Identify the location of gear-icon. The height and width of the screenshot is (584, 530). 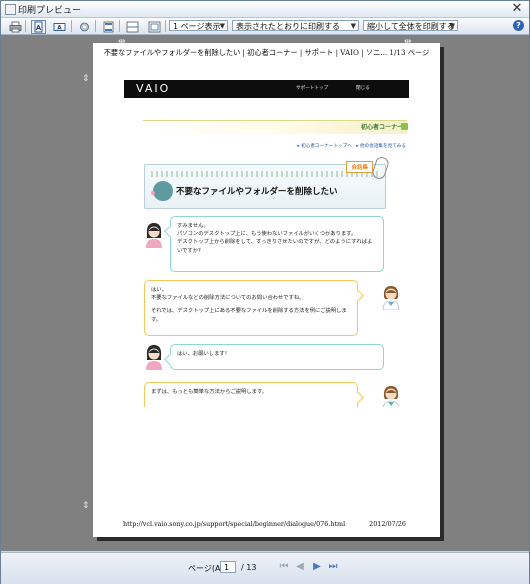
(84, 27).